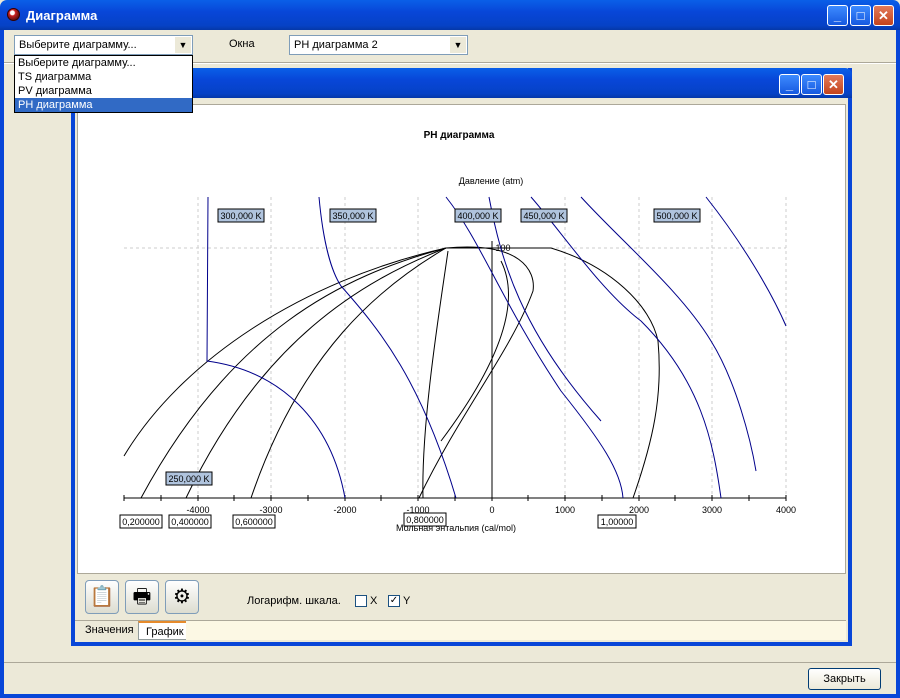 This screenshot has width=900, height=698. I want to click on quality-line-0.6, so click(348, 373).